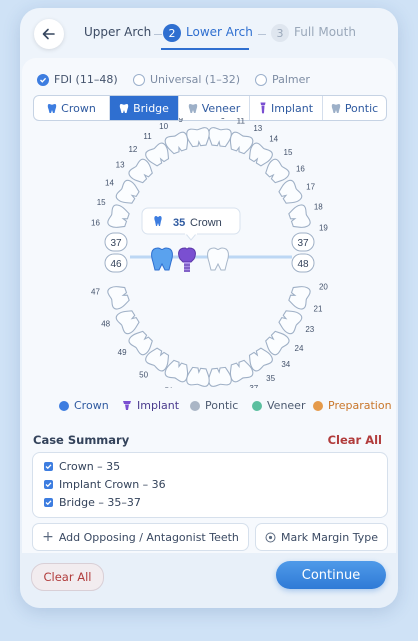  What do you see at coordinates (48, 484) in the screenshot?
I see `checkbox-checked-icon` at bounding box center [48, 484].